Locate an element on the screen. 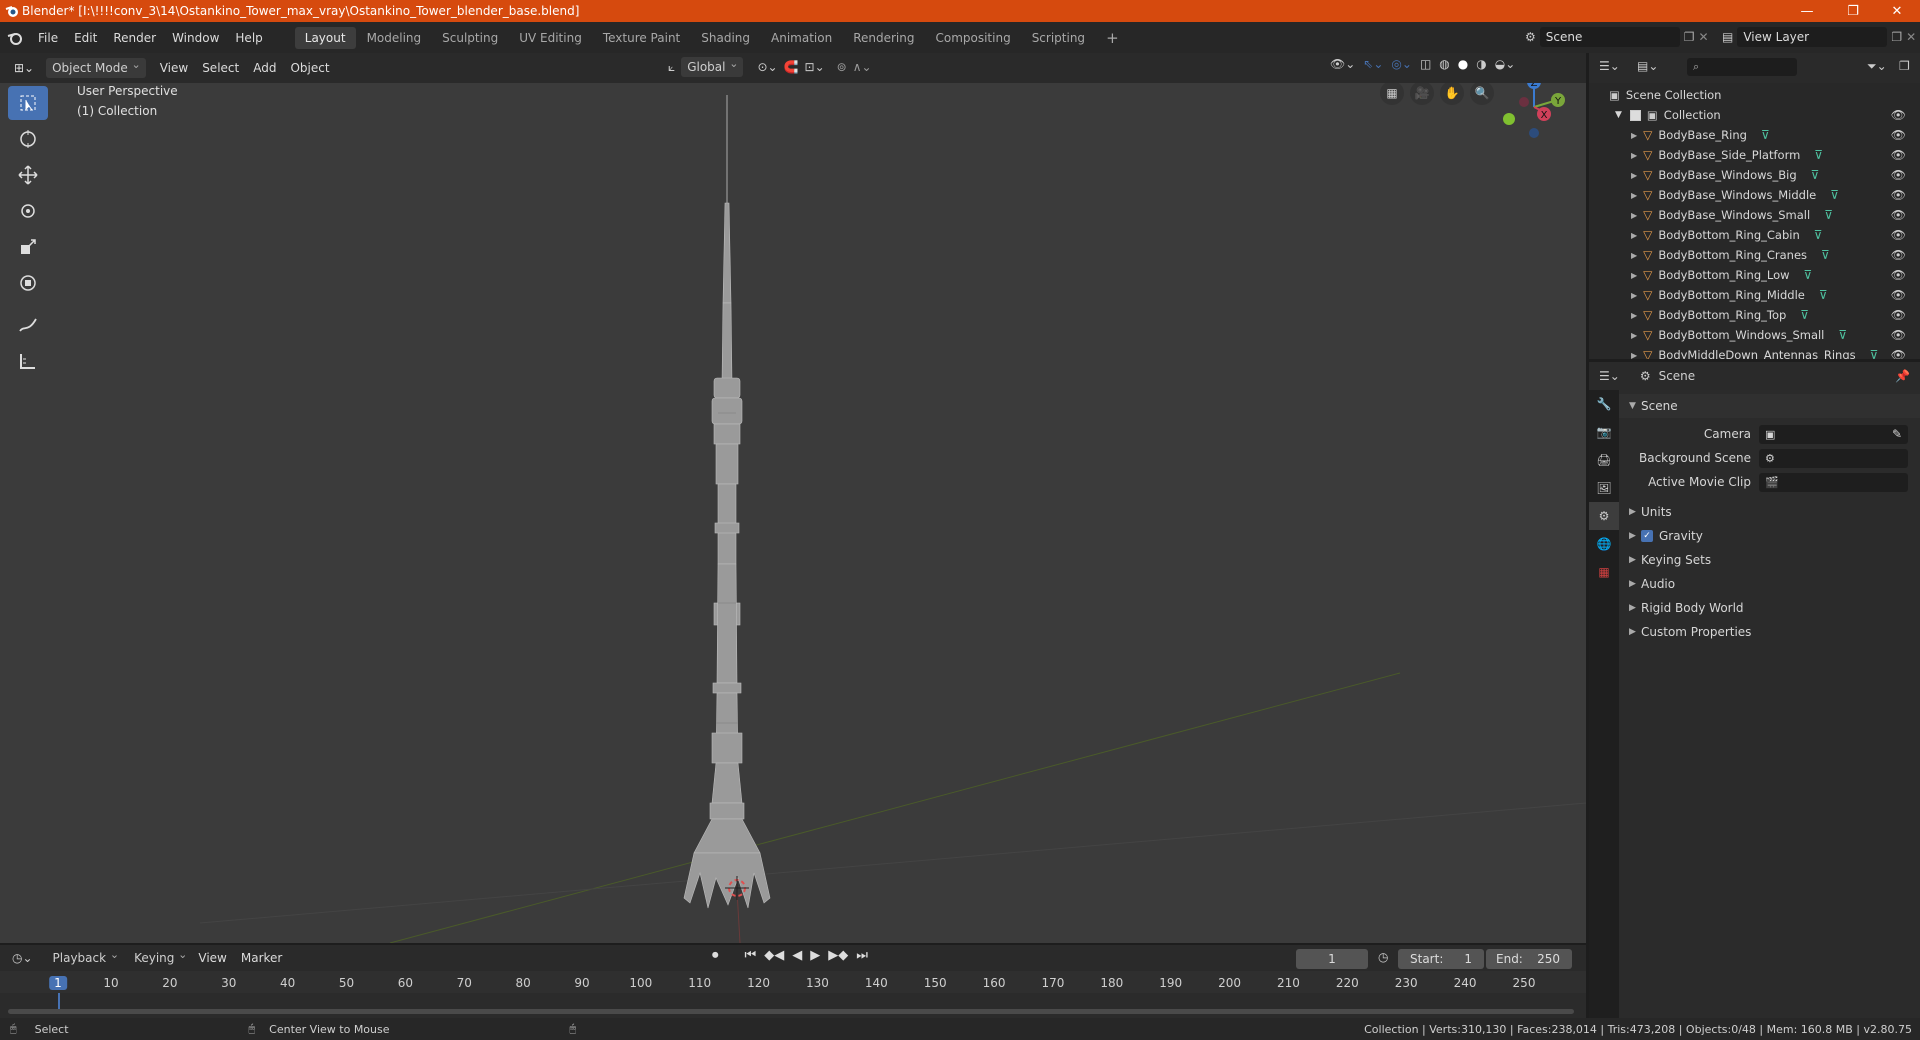 Image resolution: width=1920 pixels, height=1040 pixels. add-workspace-button: + is located at coordinates (1112, 38).